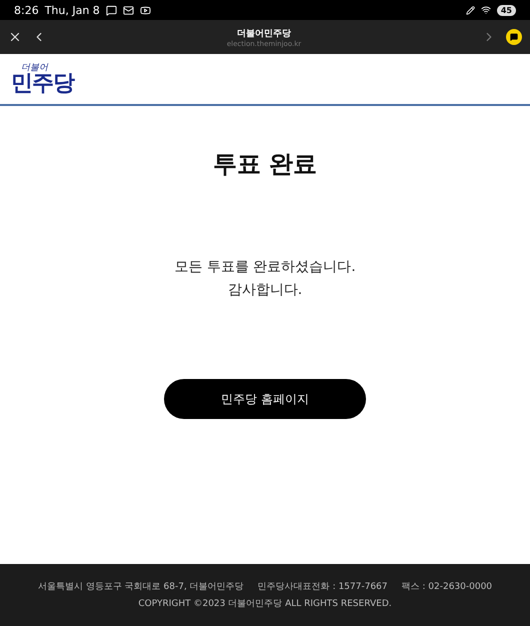 The width and height of the screenshot is (530, 626). Describe the element at coordinates (265, 267) in the screenshot. I see `message-line: 모든 투표를 완료하셨습니다.` at that location.